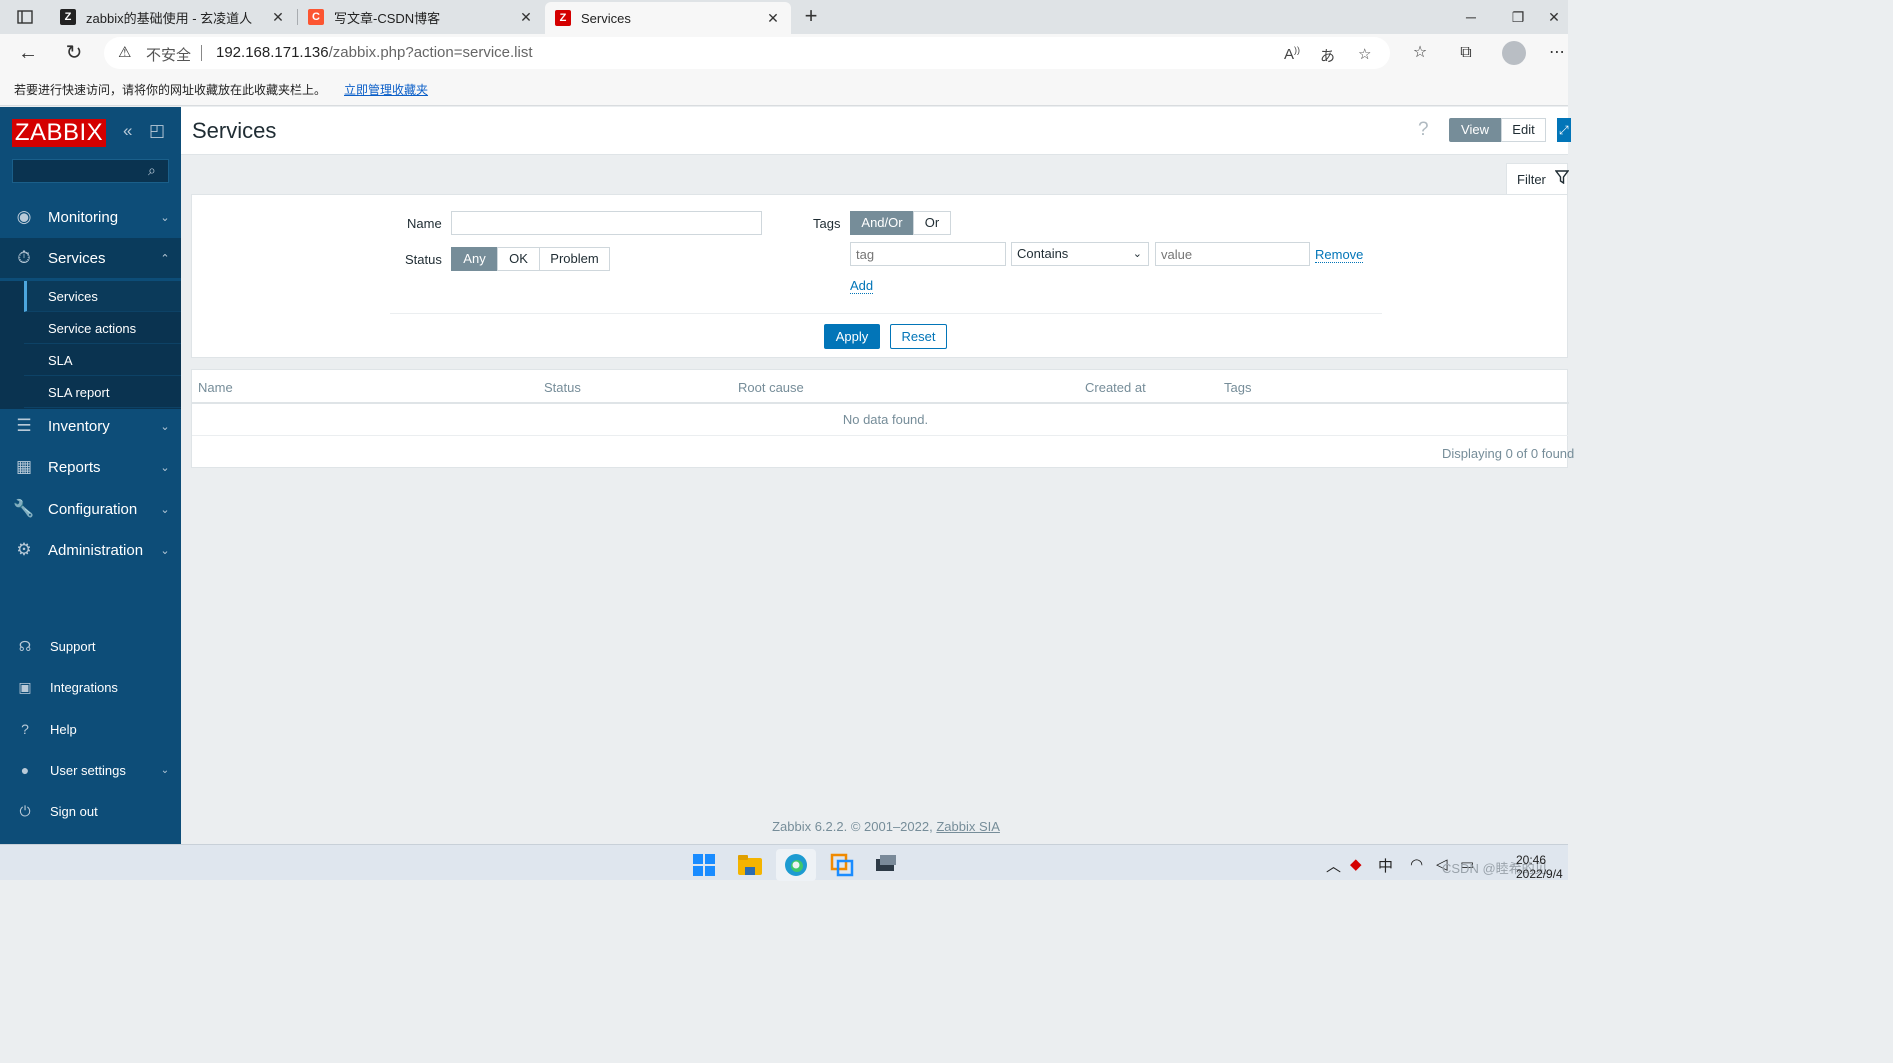  Describe the element at coordinates (90, 729) in the screenshot. I see `menu-help: ? Help` at that location.